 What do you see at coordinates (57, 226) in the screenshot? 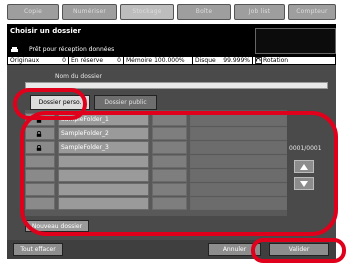
I see `new-folder-button: Nouveau dossier` at bounding box center [57, 226].